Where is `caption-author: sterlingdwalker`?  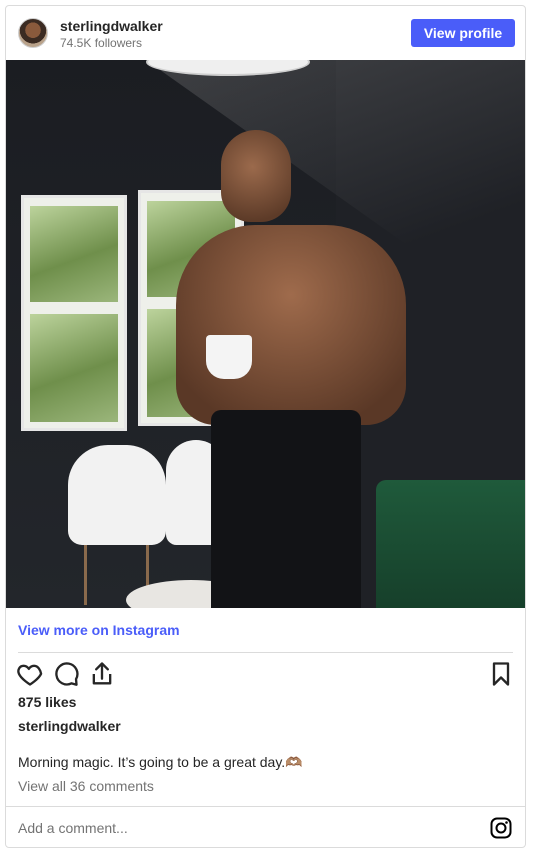 caption-author: sterlingdwalker is located at coordinates (69, 726).